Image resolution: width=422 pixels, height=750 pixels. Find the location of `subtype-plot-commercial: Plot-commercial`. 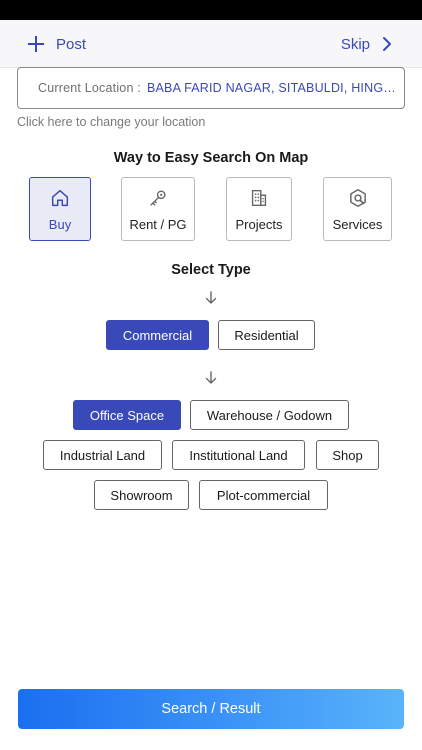

subtype-plot-commercial: Plot-commercial is located at coordinates (263, 495).